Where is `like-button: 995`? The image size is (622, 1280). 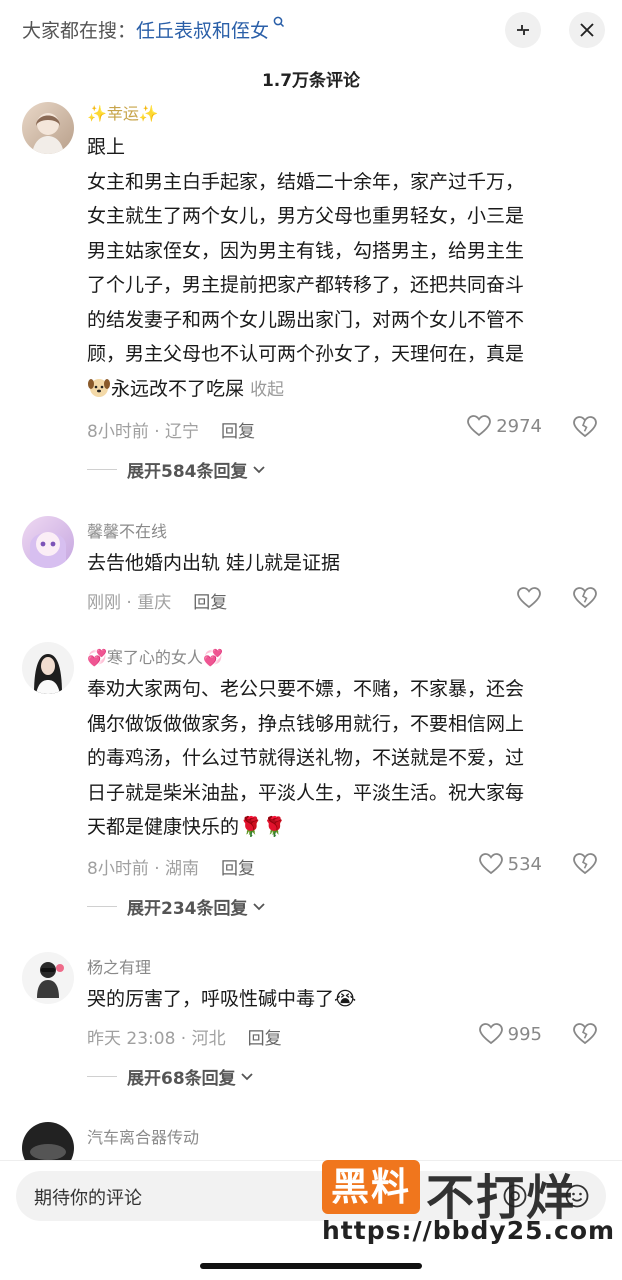 like-button: 995 is located at coordinates (510, 1034).